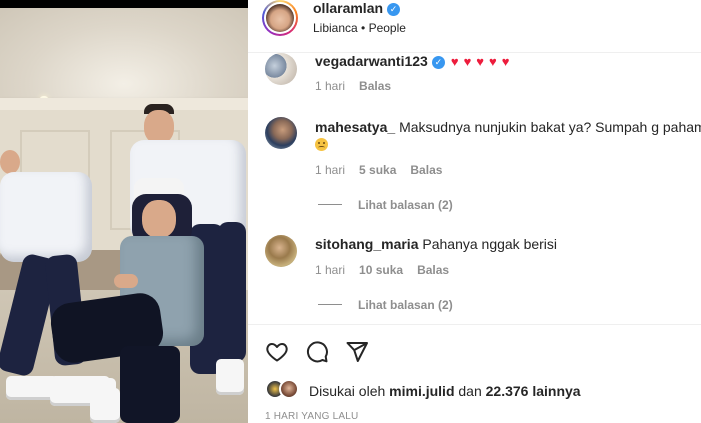 Image resolution: width=701 pixels, height=423 pixels. I want to click on media-top-edge, so click(124, 4).